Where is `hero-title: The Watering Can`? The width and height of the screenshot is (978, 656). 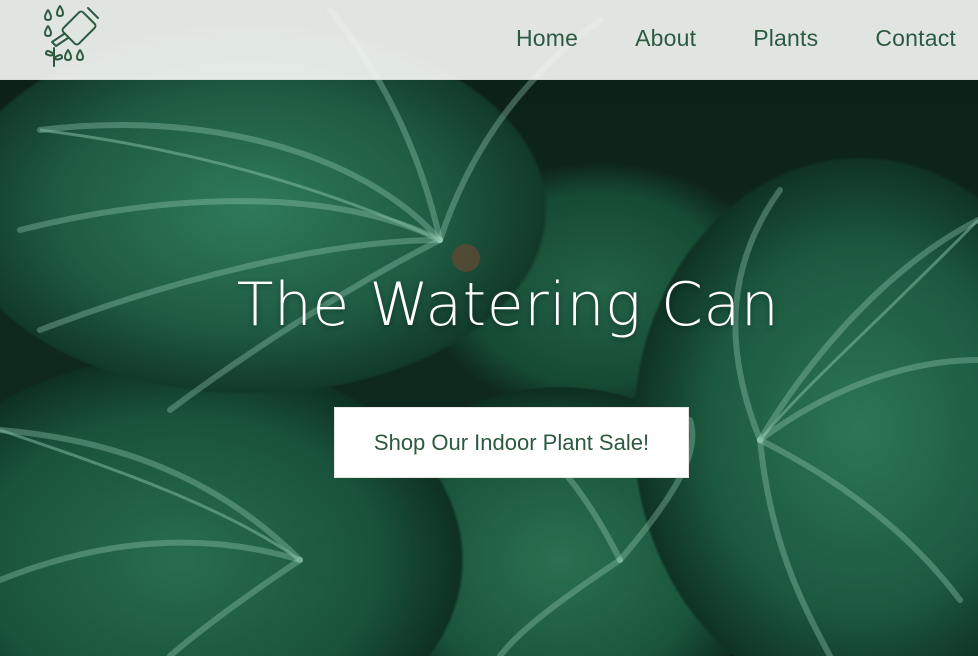 hero-title: The Watering Can is located at coordinates (508, 305).